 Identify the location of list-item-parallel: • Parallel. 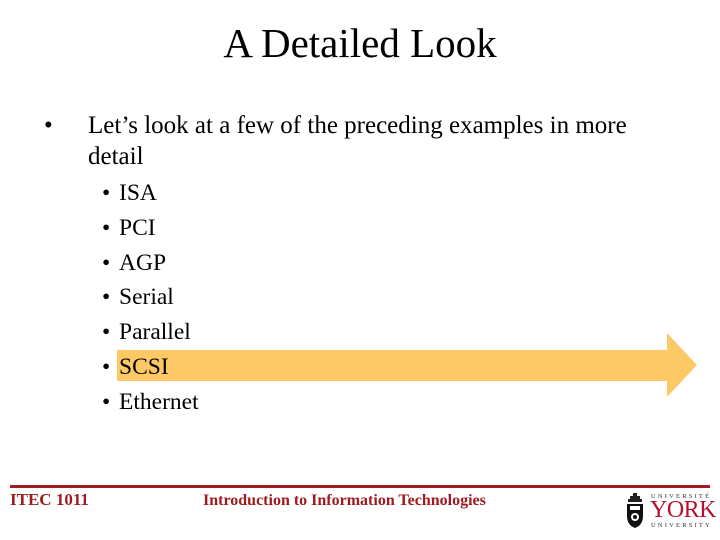
(352, 332).